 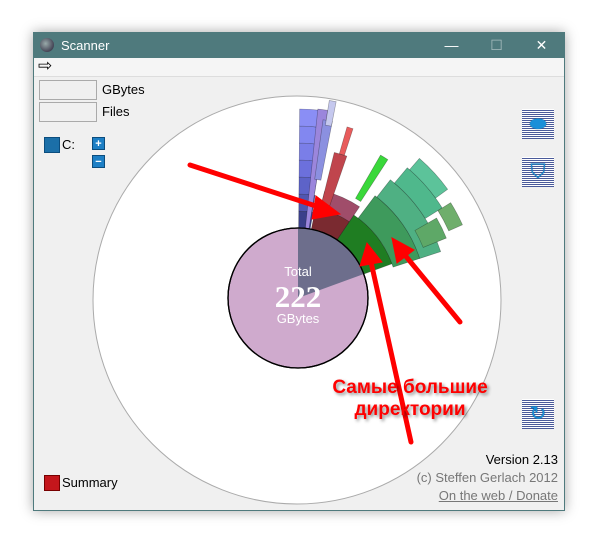 I want to click on expand-button: +, so click(x=98, y=143).